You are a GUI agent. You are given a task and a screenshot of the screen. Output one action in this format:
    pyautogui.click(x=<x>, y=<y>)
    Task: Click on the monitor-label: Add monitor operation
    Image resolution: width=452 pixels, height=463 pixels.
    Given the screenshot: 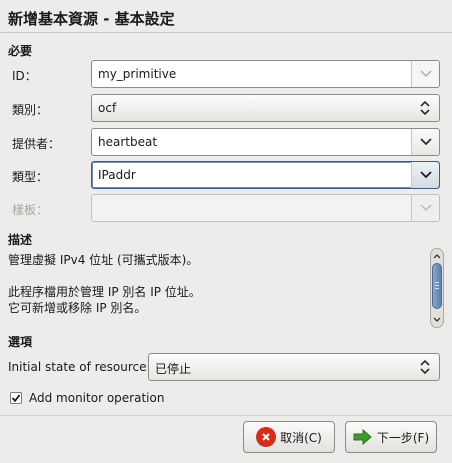 What is the action you would take?
    pyautogui.click(x=96, y=398)
    